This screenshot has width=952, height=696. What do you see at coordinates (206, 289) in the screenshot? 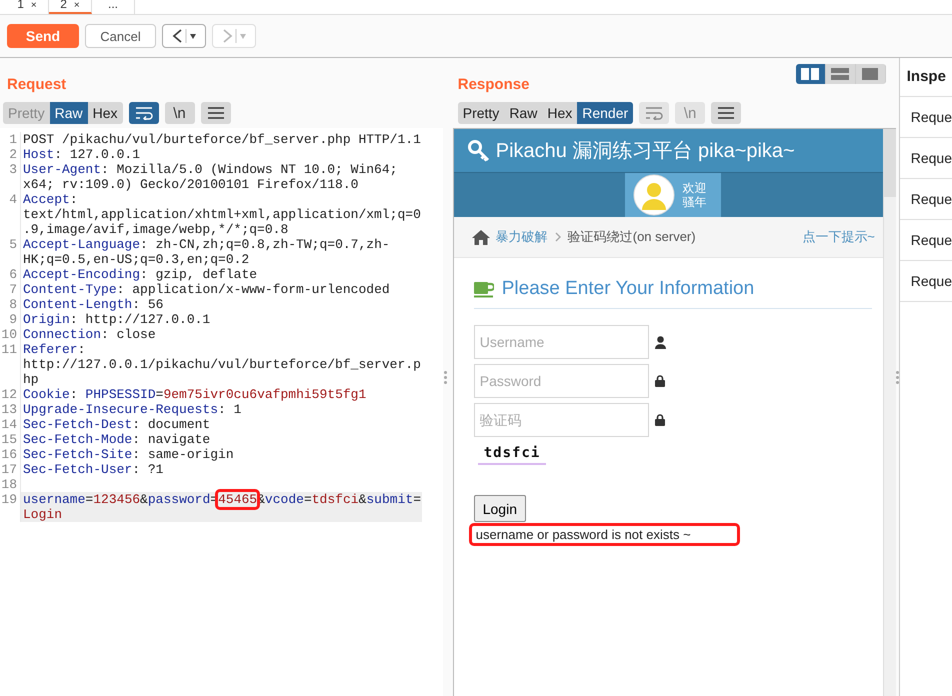
I see `code-line: Content-Type: application/x-www-form-urlencoded` at bounding box center [206, 289].